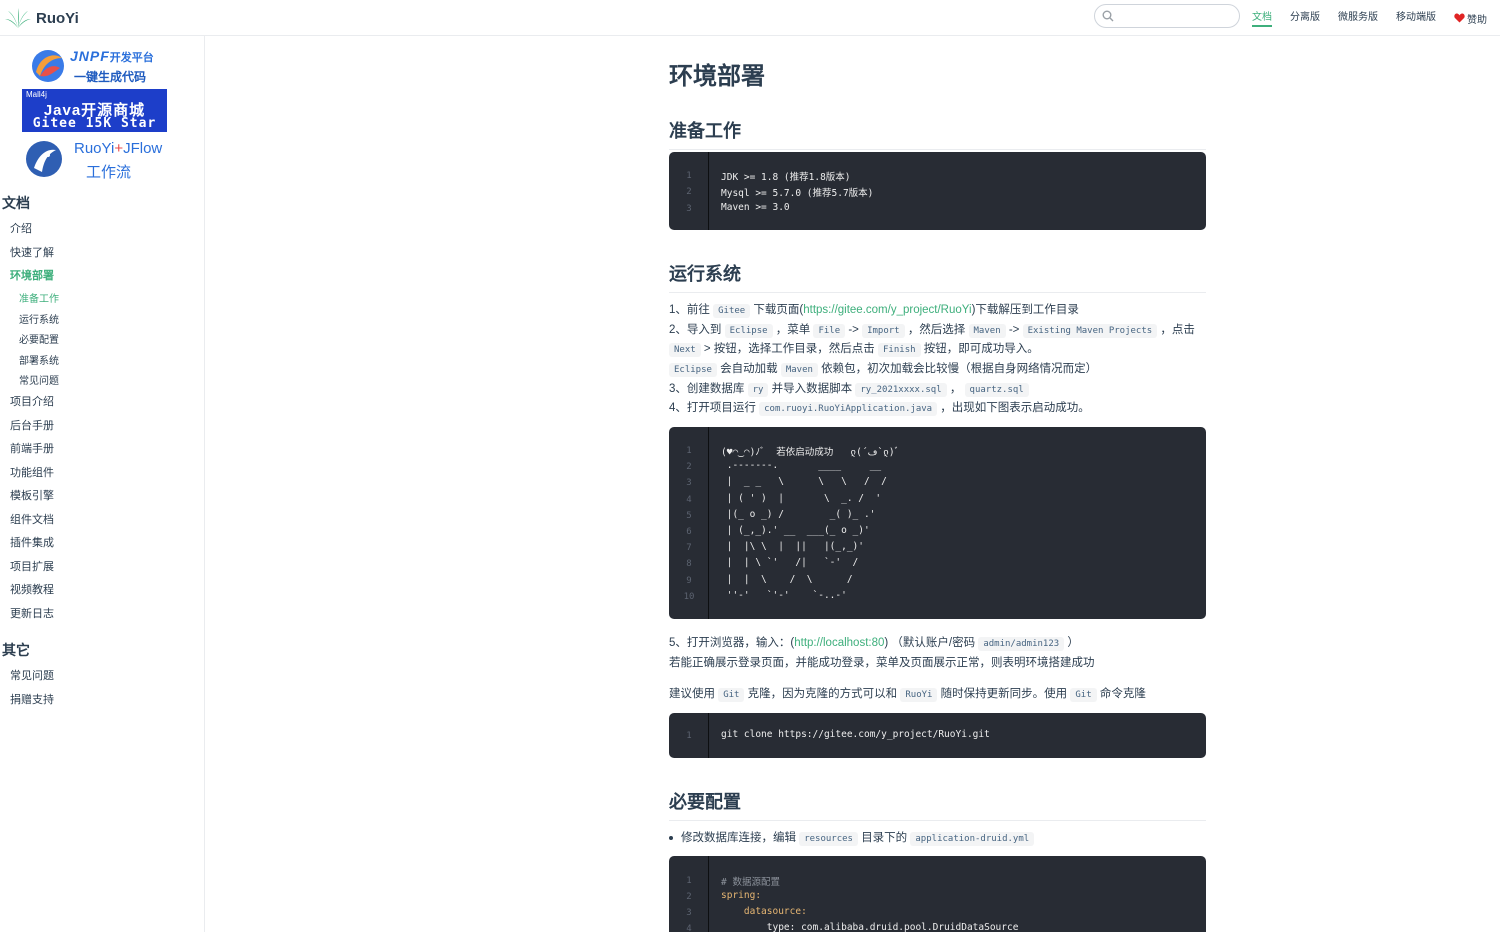  Describe the element at coordinates (792, 546) in the screenshot. I see `code-line: | |\ \ | || |(_,_)'` at that location.